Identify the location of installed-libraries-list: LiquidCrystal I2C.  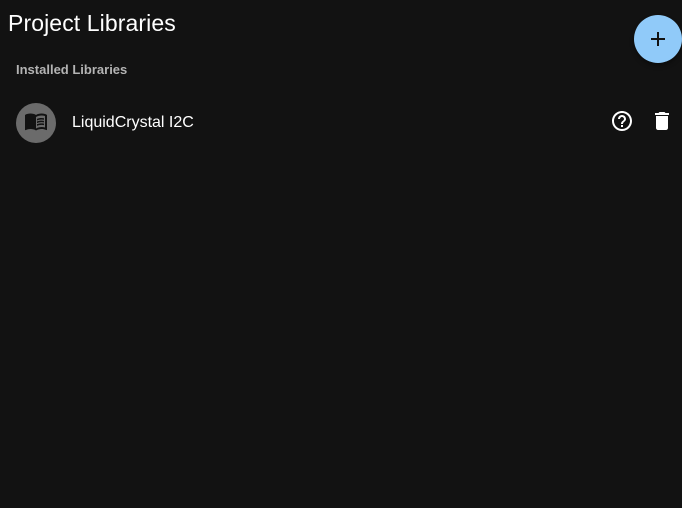
(341, 123).